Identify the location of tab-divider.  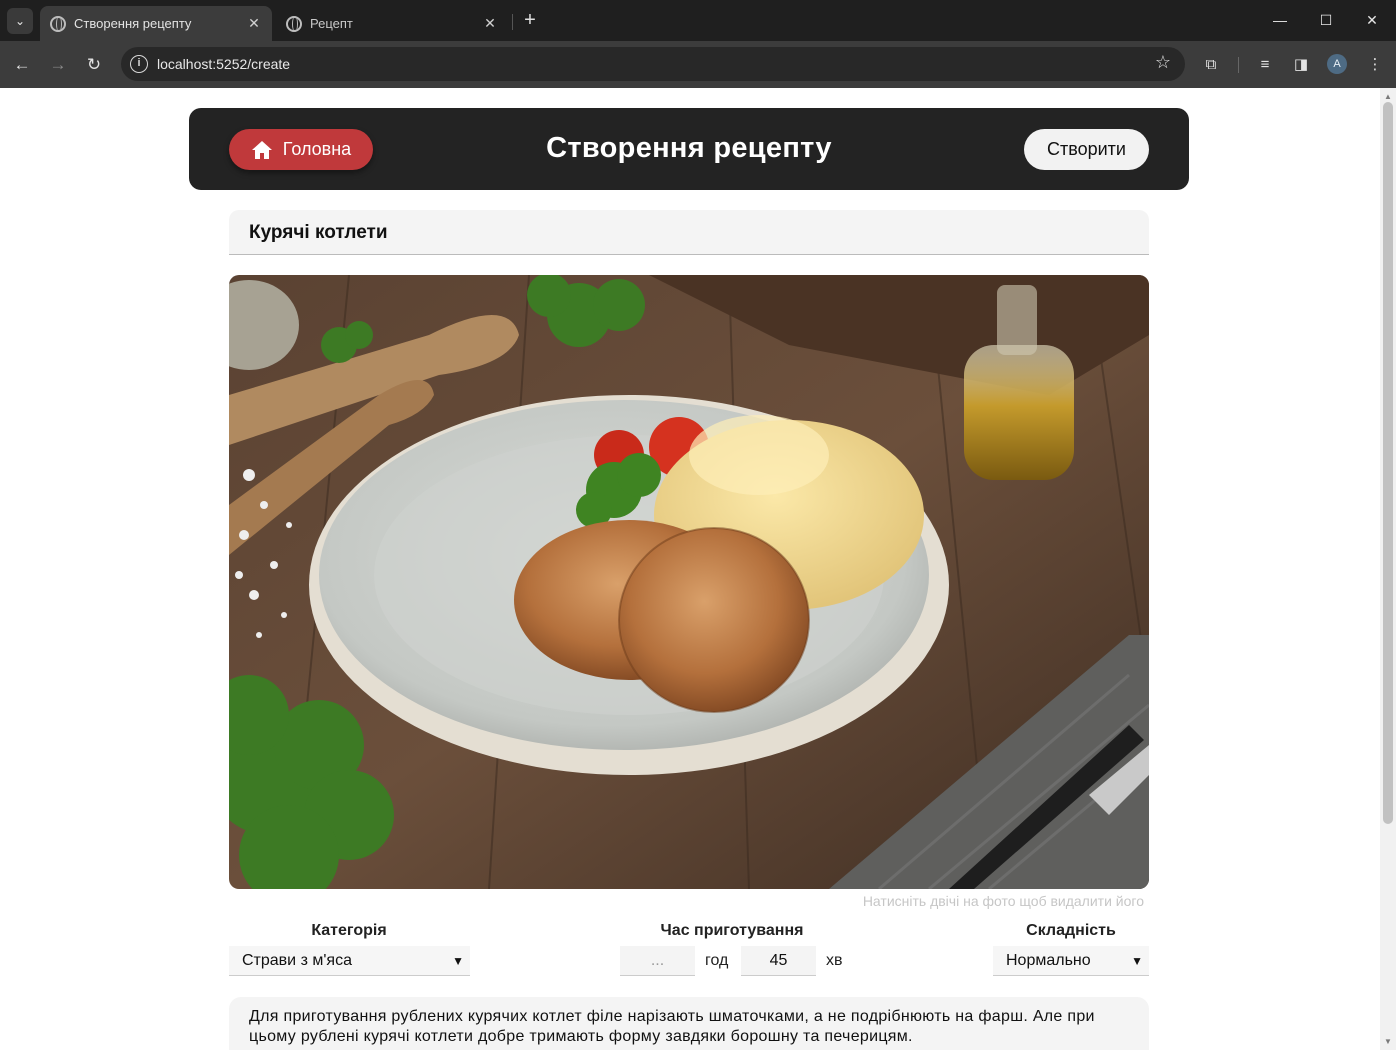
(512, 22).